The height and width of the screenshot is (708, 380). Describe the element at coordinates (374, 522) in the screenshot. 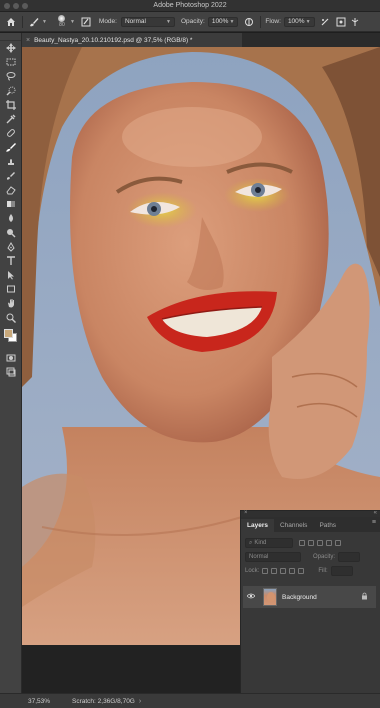

I see `panel-menu-icon: ≡` at that location.